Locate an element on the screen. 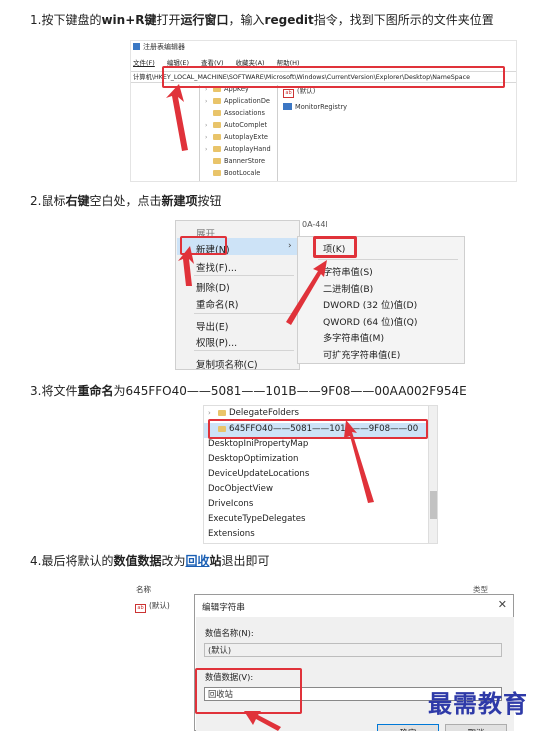  menu-export: 导出(E) is located at coordinates (212, 326).